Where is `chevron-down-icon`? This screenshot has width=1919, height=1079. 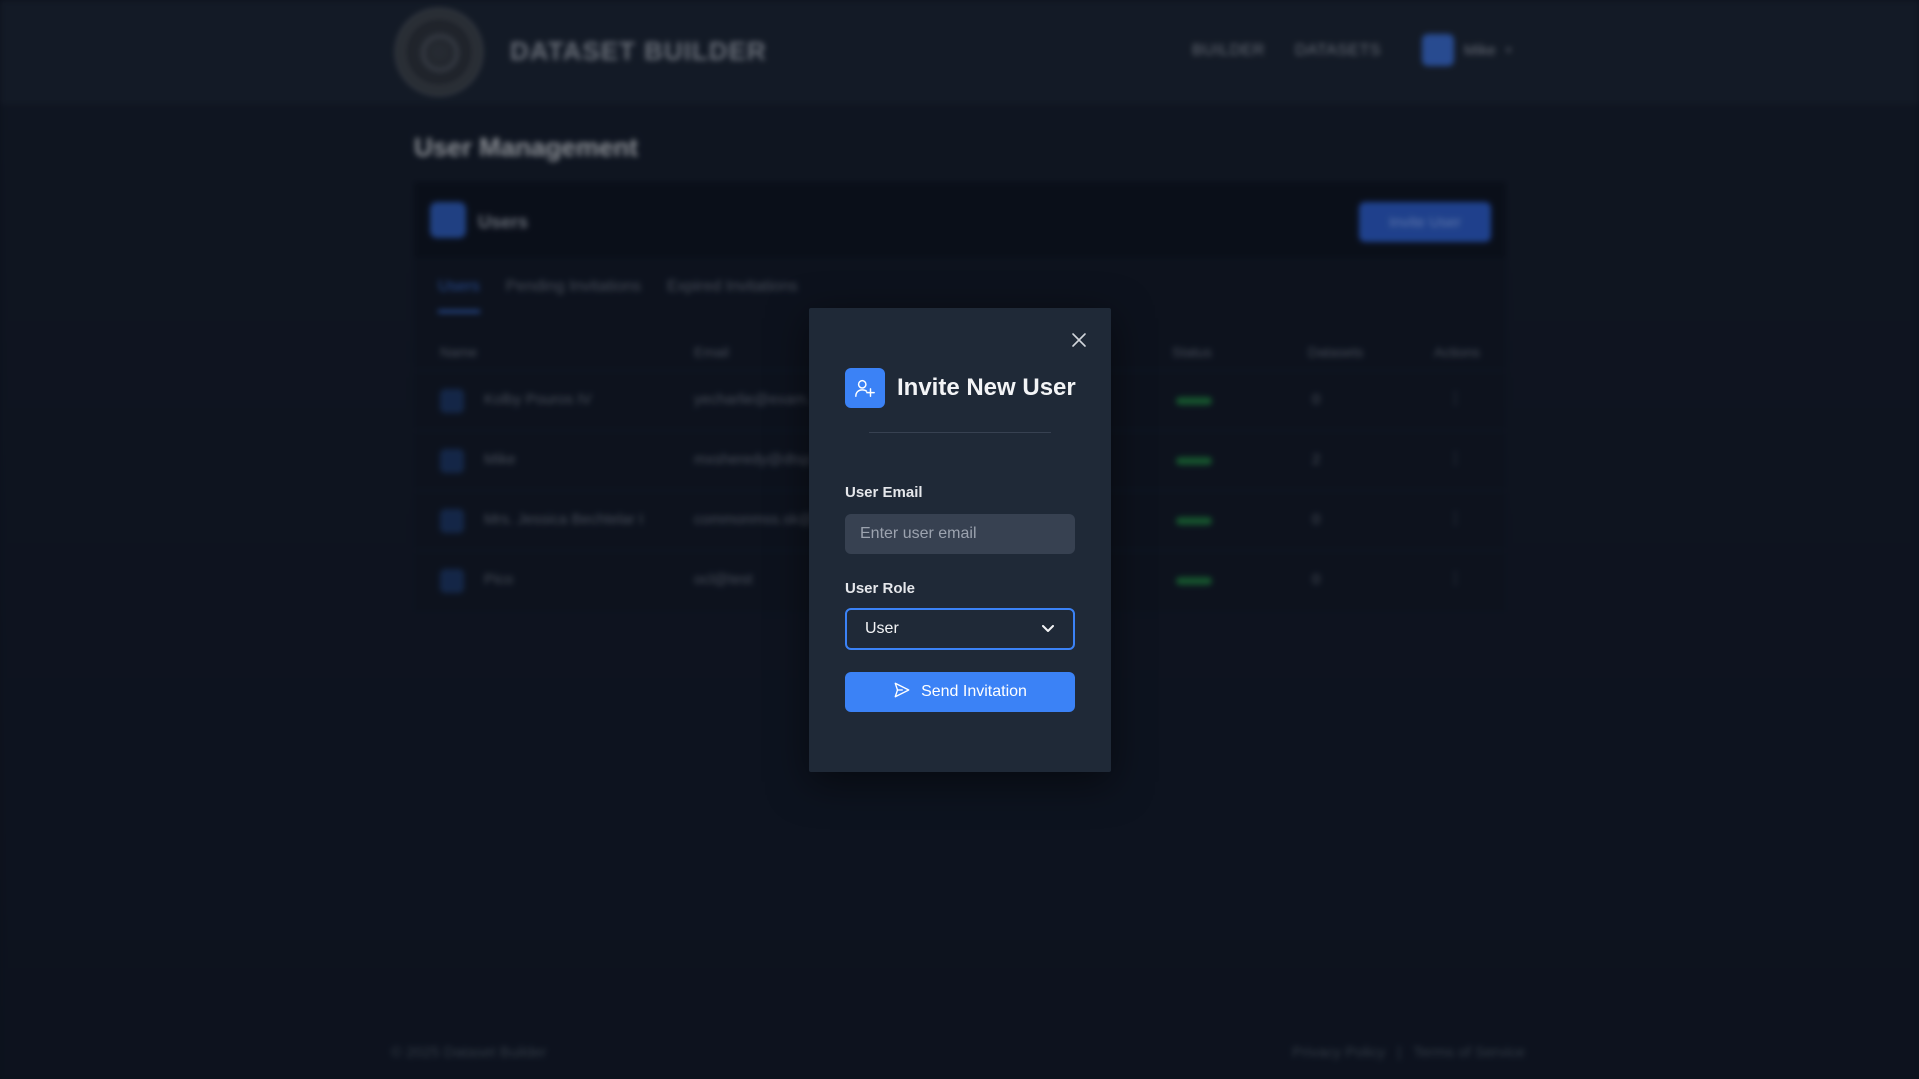 chevron-down-icon is located at coordinates (1048, 629).